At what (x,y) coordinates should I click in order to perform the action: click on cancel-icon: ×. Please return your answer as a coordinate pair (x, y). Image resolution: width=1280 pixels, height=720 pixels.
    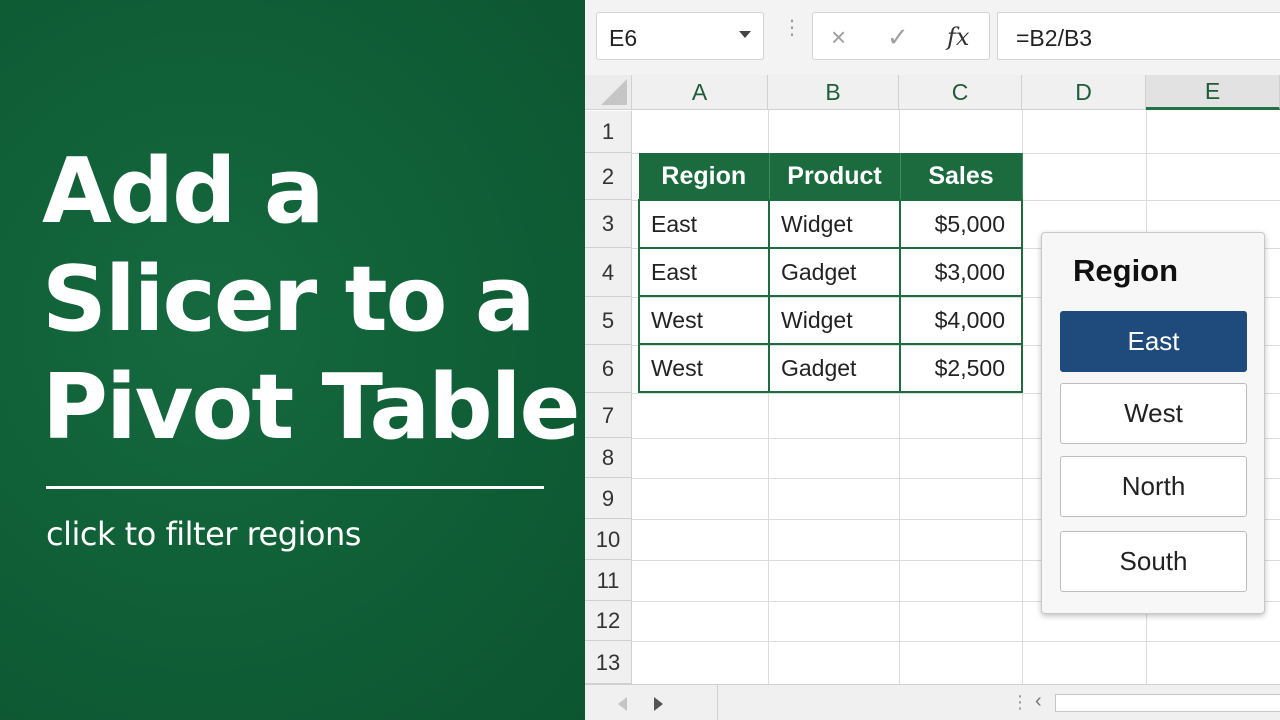
    Looking at the image, I should click on (838, 37).